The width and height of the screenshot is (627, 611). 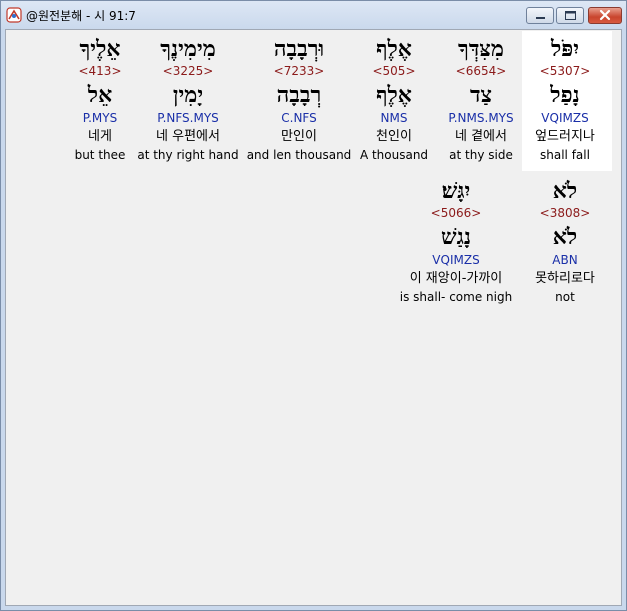 I want to click on hebrew-lemma: צַד, so click(x=481, y=95).